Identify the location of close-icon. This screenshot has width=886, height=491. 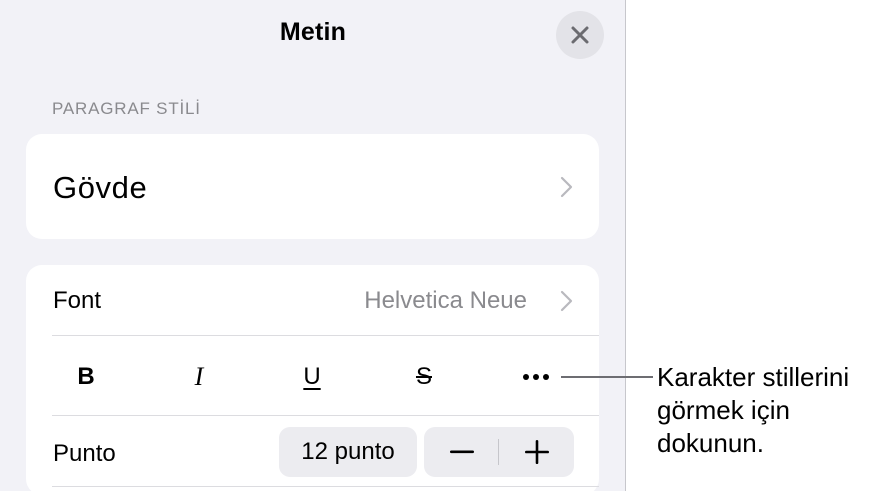
(580, 35).